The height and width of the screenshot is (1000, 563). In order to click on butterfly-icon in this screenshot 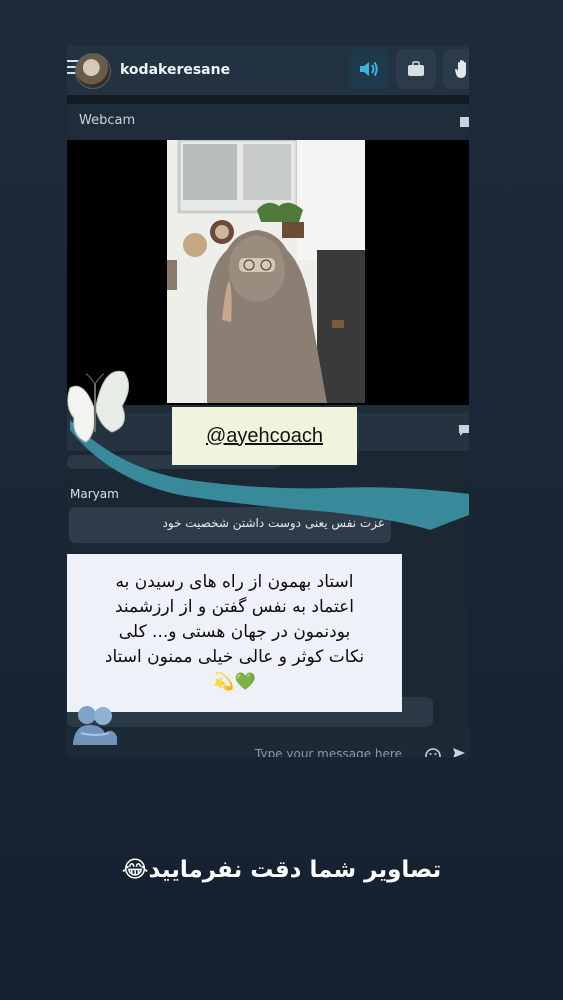, I will do `click(98, 406)`.